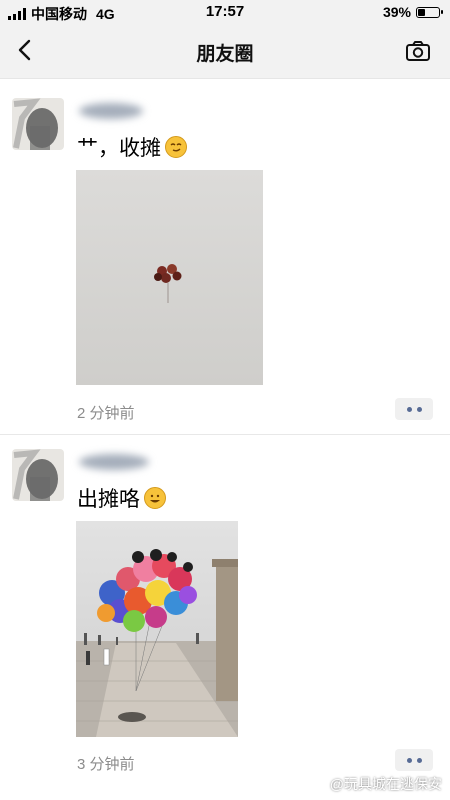  What do you see at coordinates (106, 764) in the screenshot?
I see `post-time: 3 分钟前` at bounding box center [106, 764].